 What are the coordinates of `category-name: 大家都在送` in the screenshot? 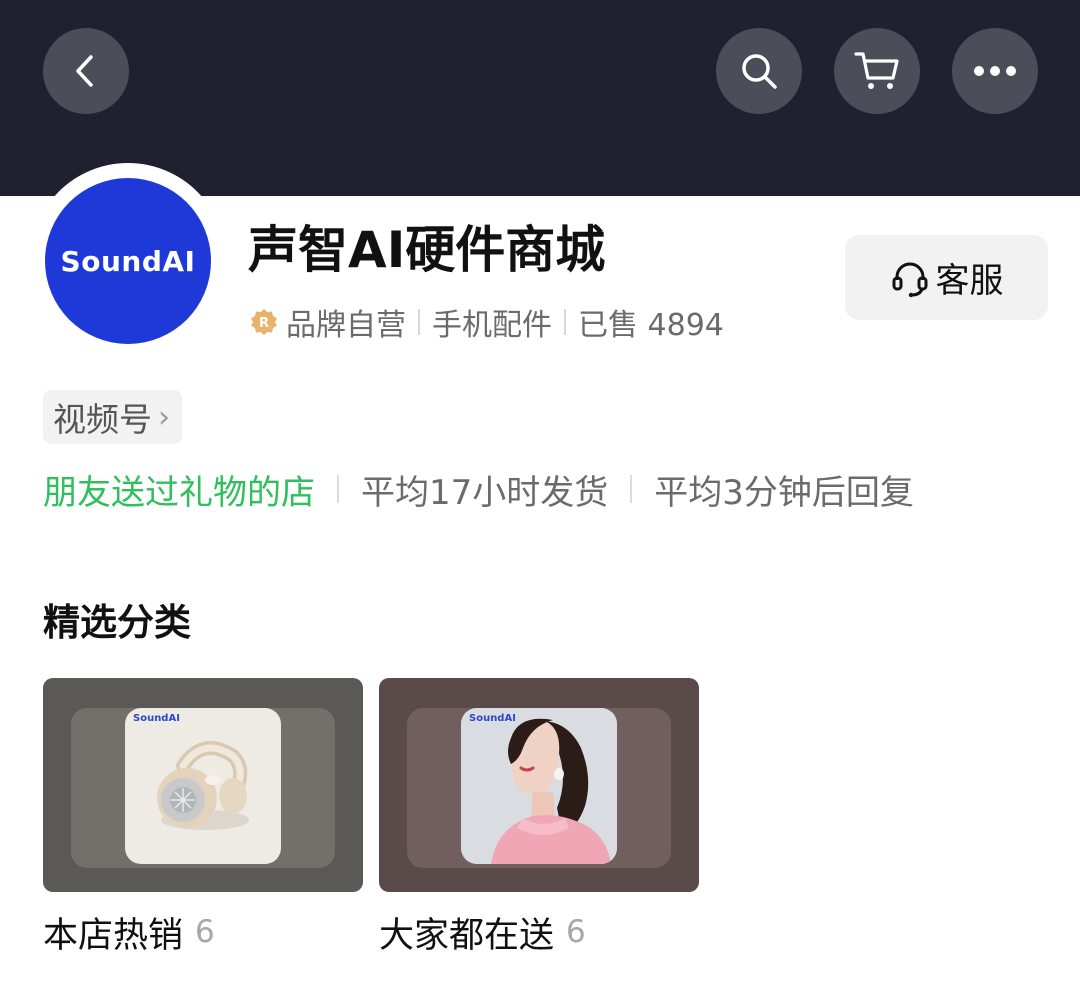 It's located at (467, 935).